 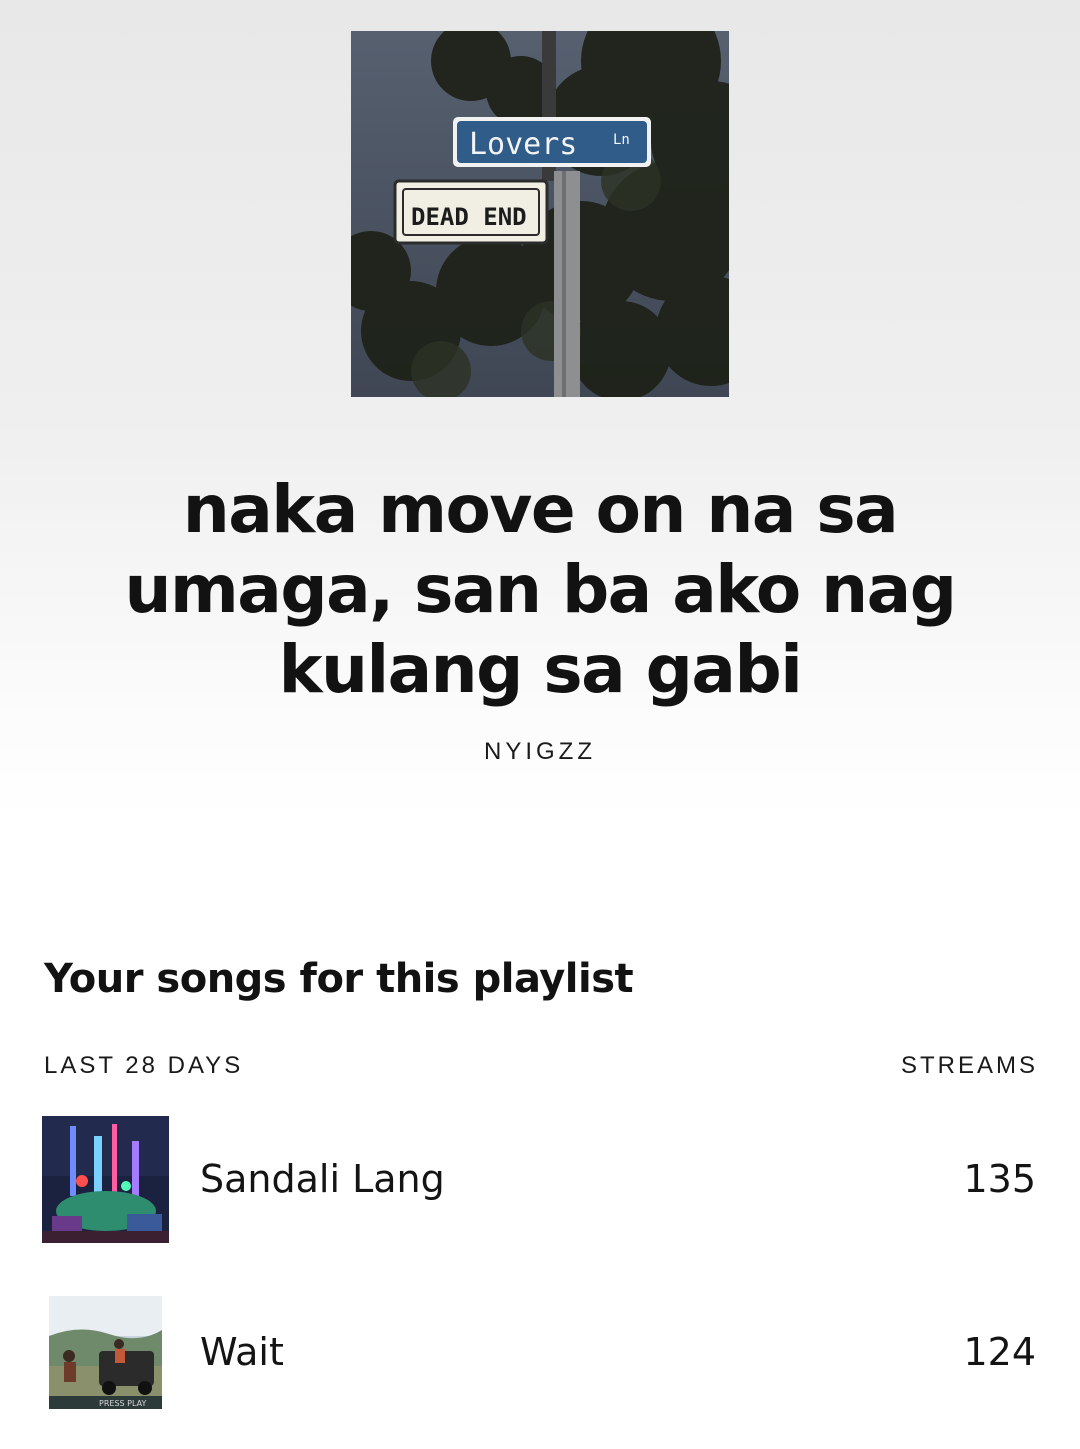 What do you see at coordinates (339, 979) in the screenshot?
I see `songs-section-heading: Your songs for this playlist` at bounding box center [339, 979].